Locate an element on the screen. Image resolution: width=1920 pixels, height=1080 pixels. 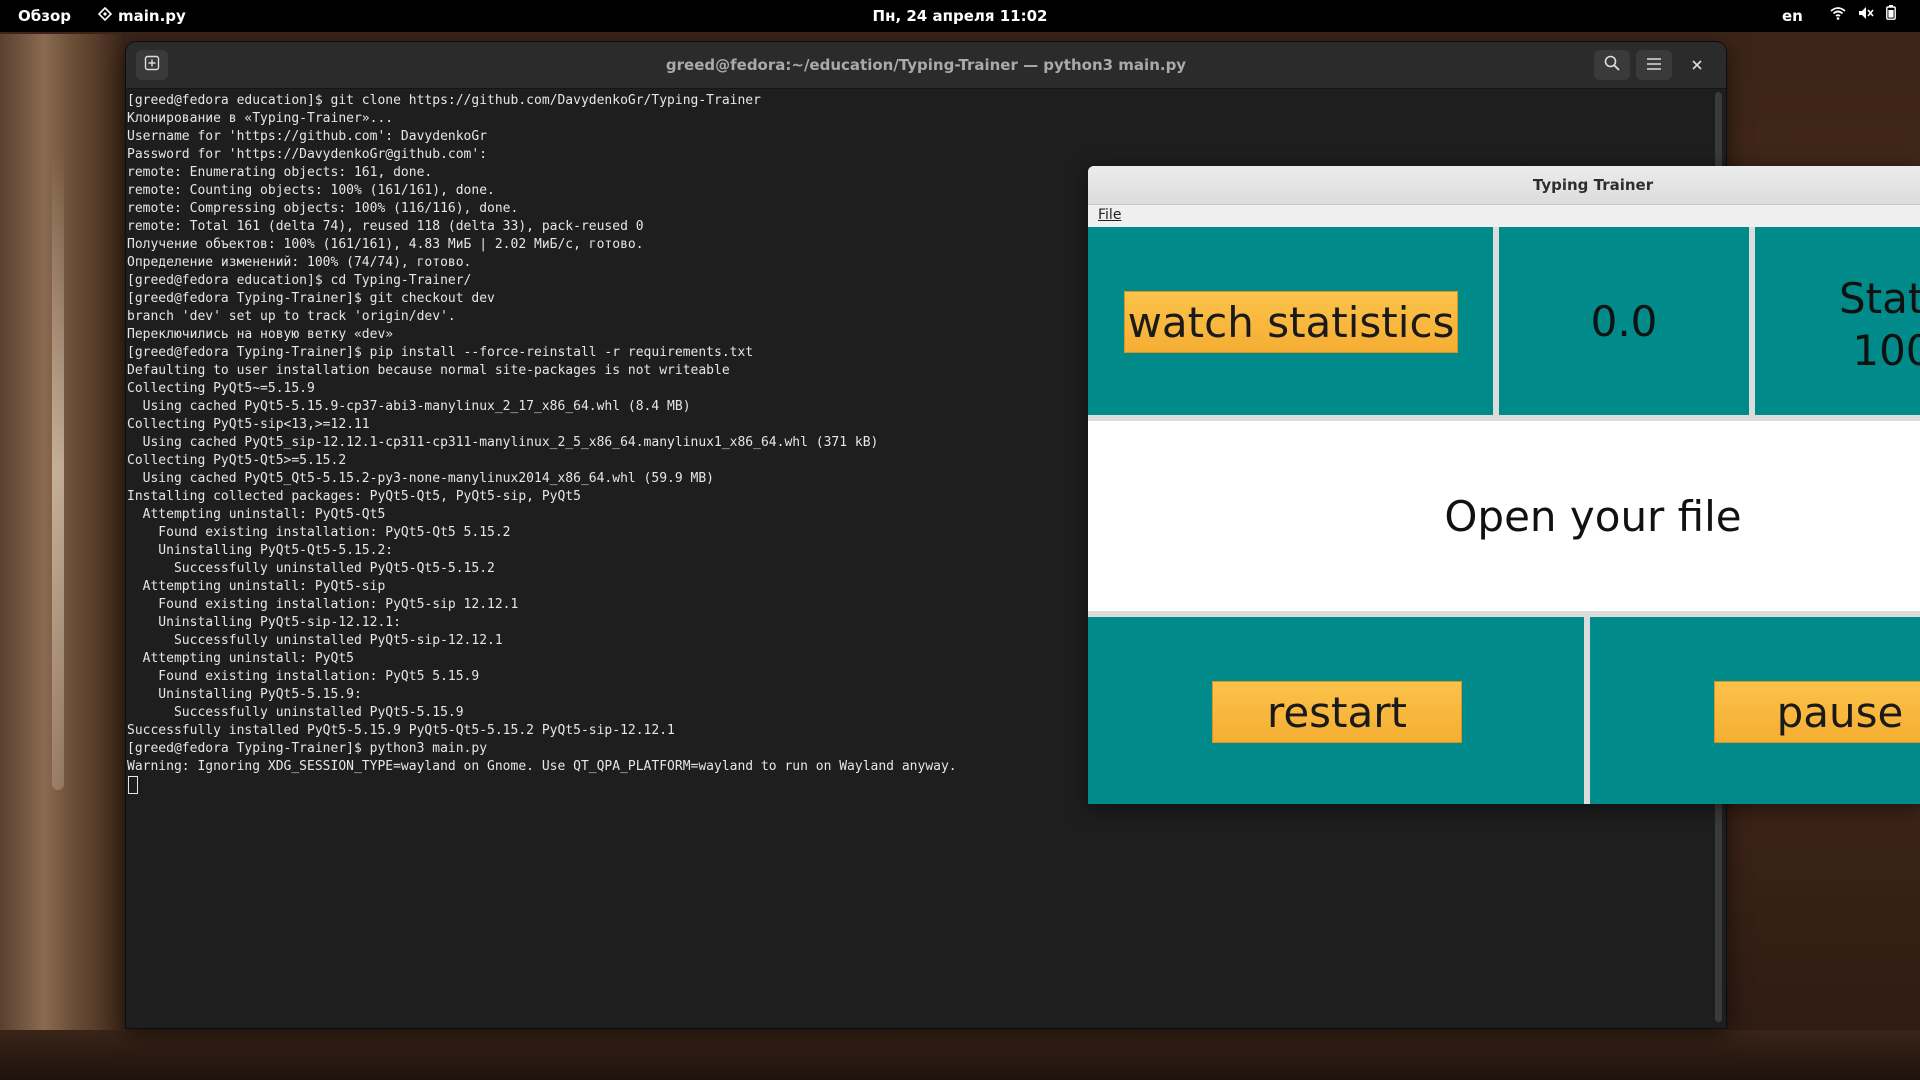
desktop-background-bottom is located at coordinates (960, 1055).